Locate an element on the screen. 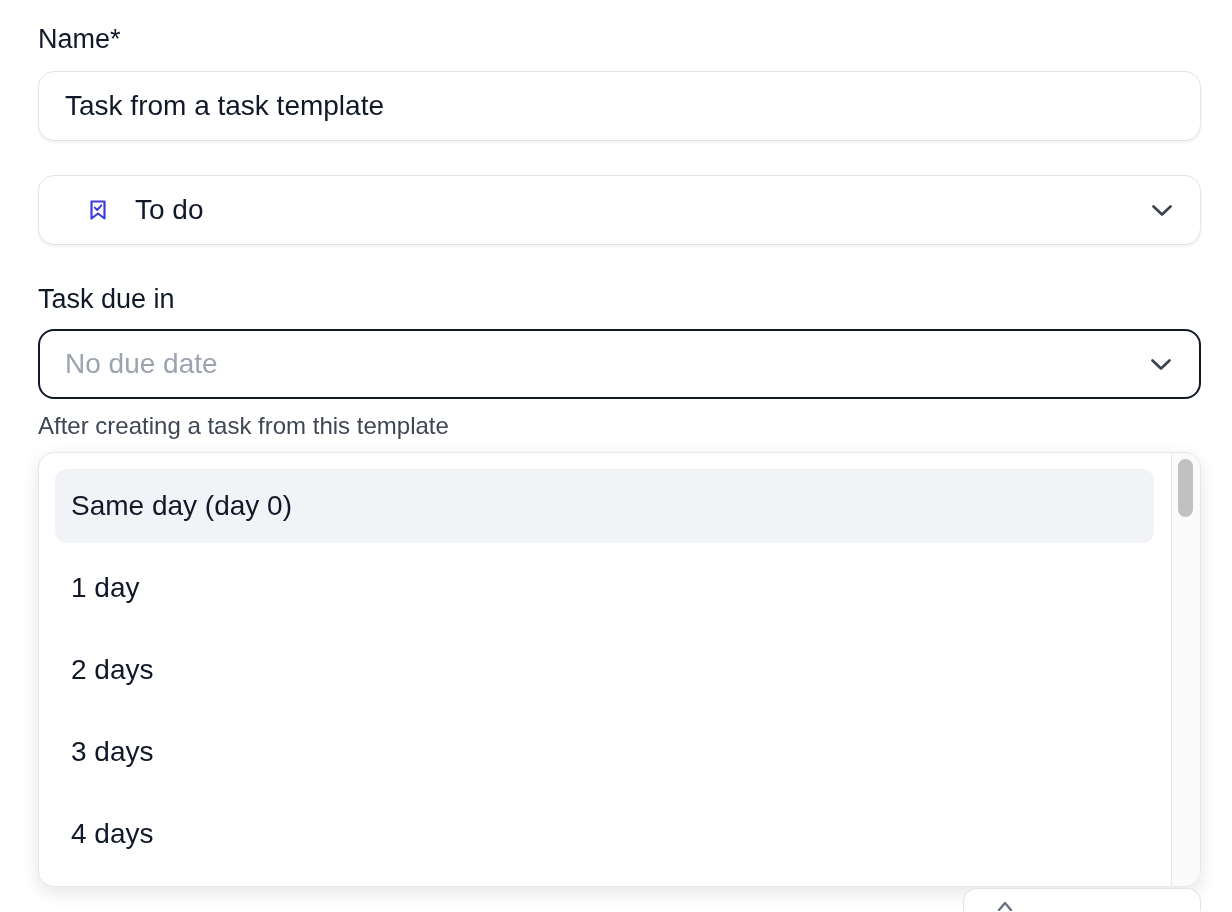 The width and height of the screenshot is (1232, 912). menu-option: 2 days is located at coordinates (604, 670).